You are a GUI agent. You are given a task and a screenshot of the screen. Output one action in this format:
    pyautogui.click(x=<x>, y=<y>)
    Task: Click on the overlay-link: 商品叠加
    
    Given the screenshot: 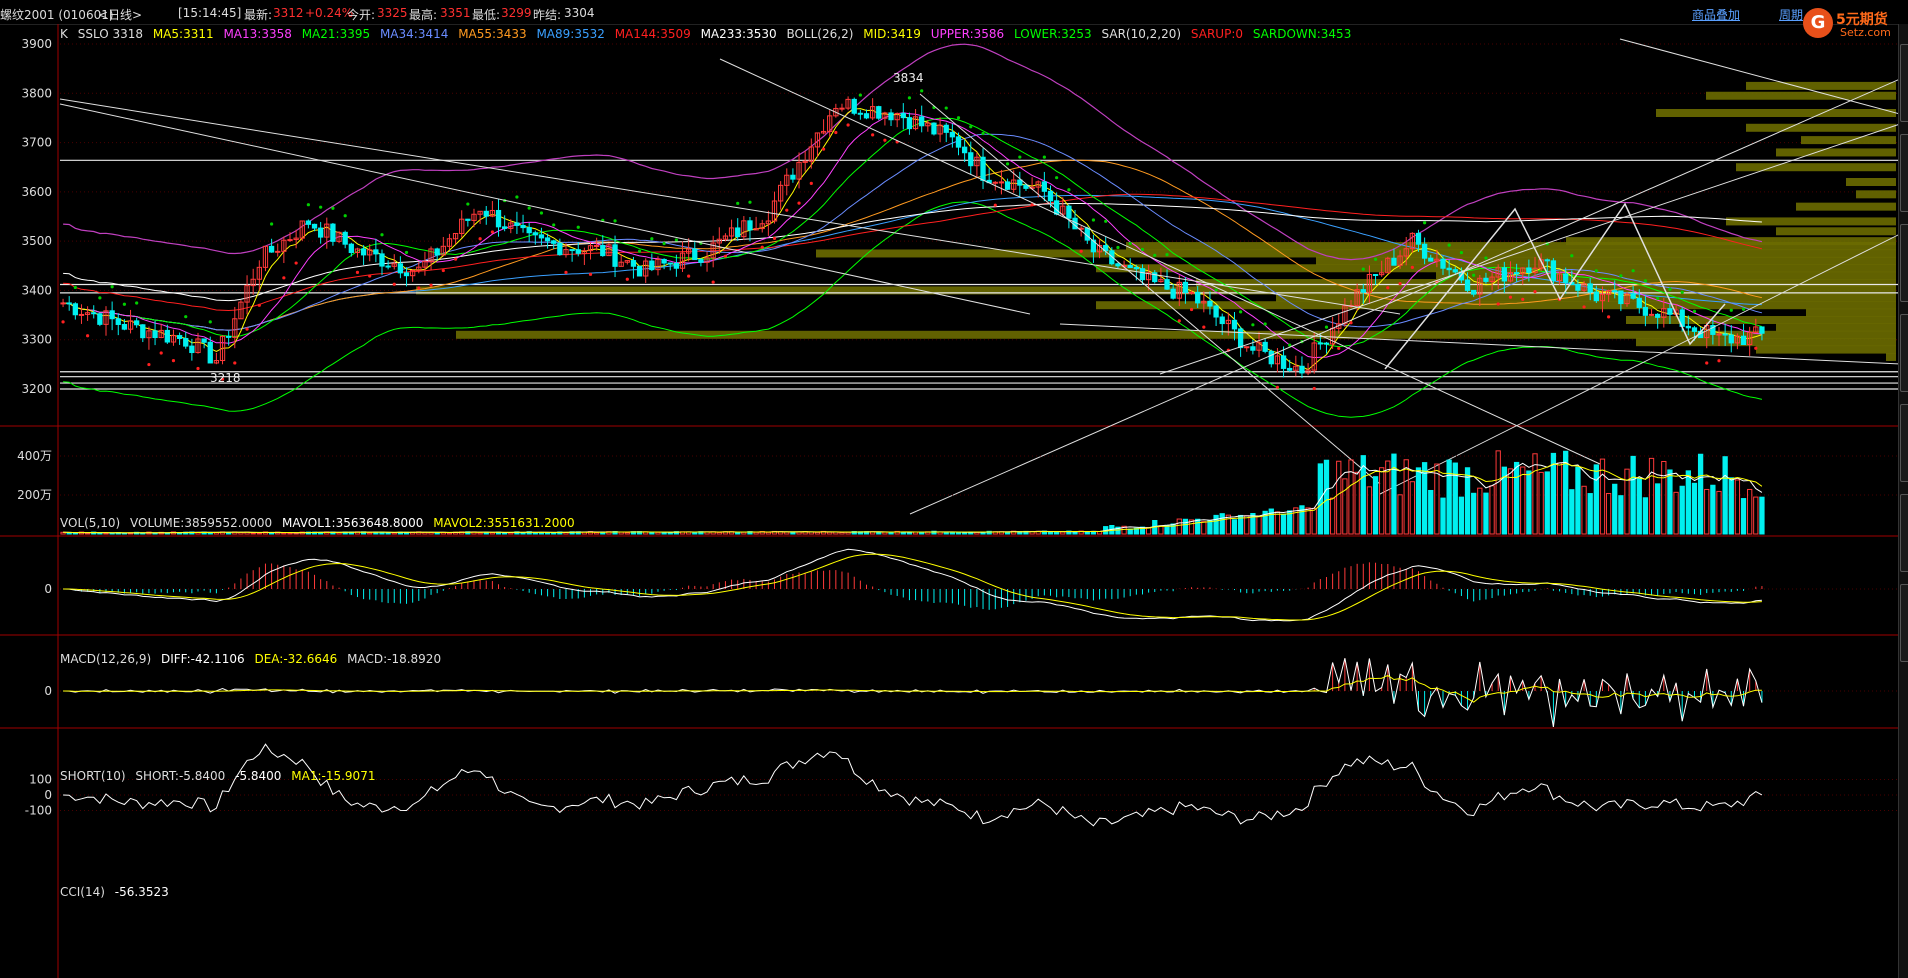 What is the action you would take?
    pyautogui.click(x=1716, y=15)
    